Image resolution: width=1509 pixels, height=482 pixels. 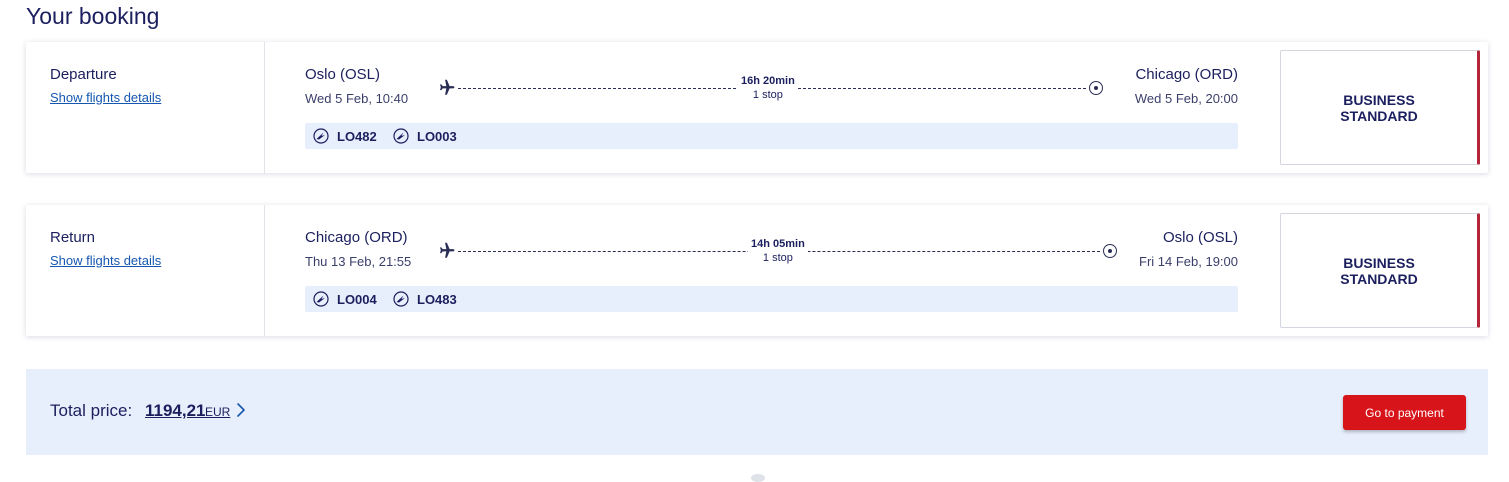 I want to click on flight-chip: LO003, so click(x=425, y=136).